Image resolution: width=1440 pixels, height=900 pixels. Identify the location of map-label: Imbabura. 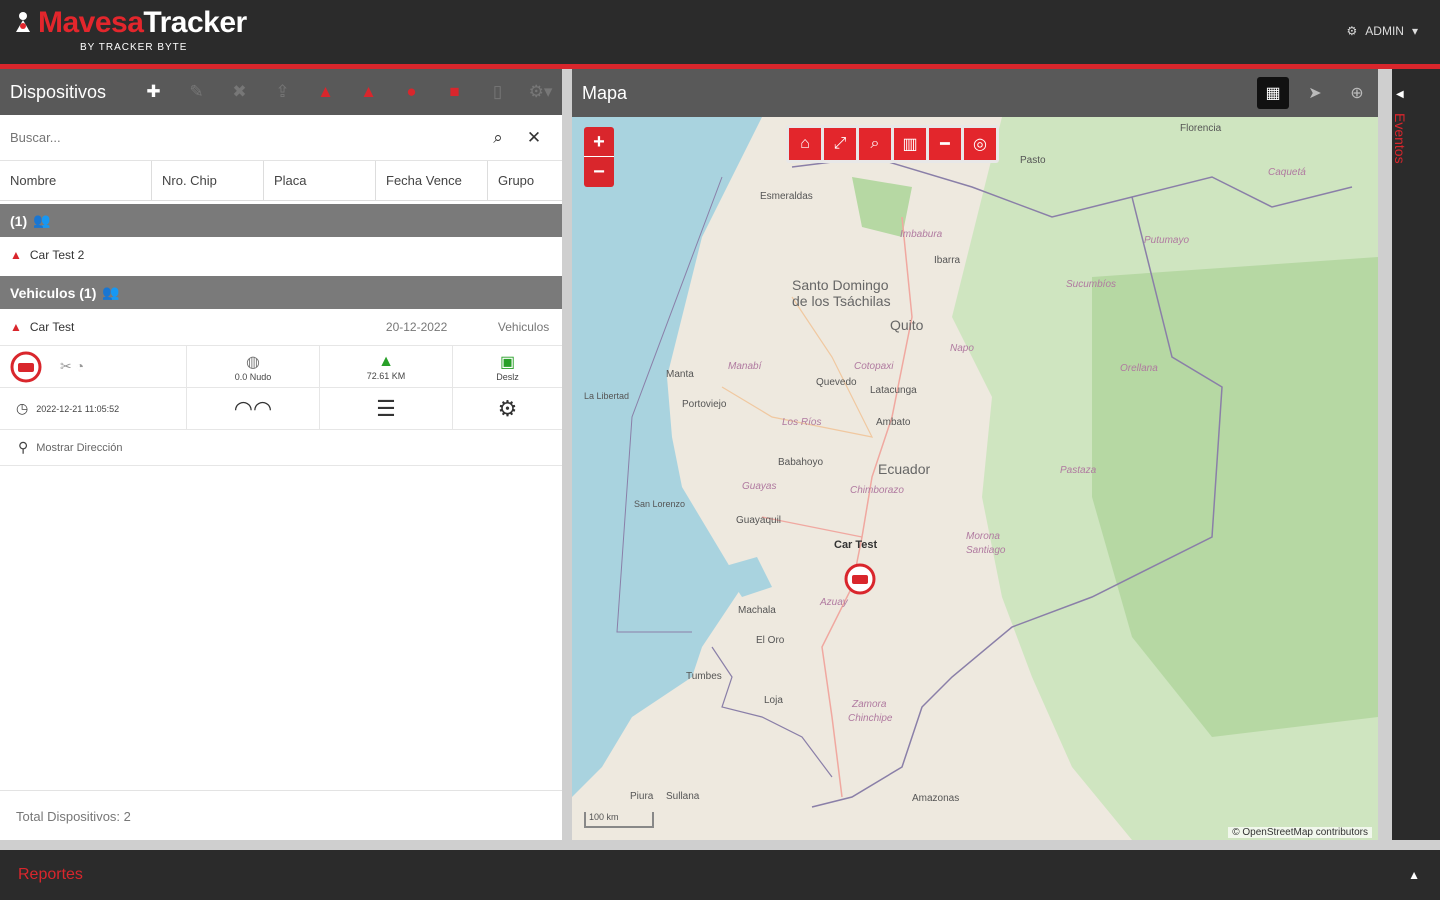
(921, 234).